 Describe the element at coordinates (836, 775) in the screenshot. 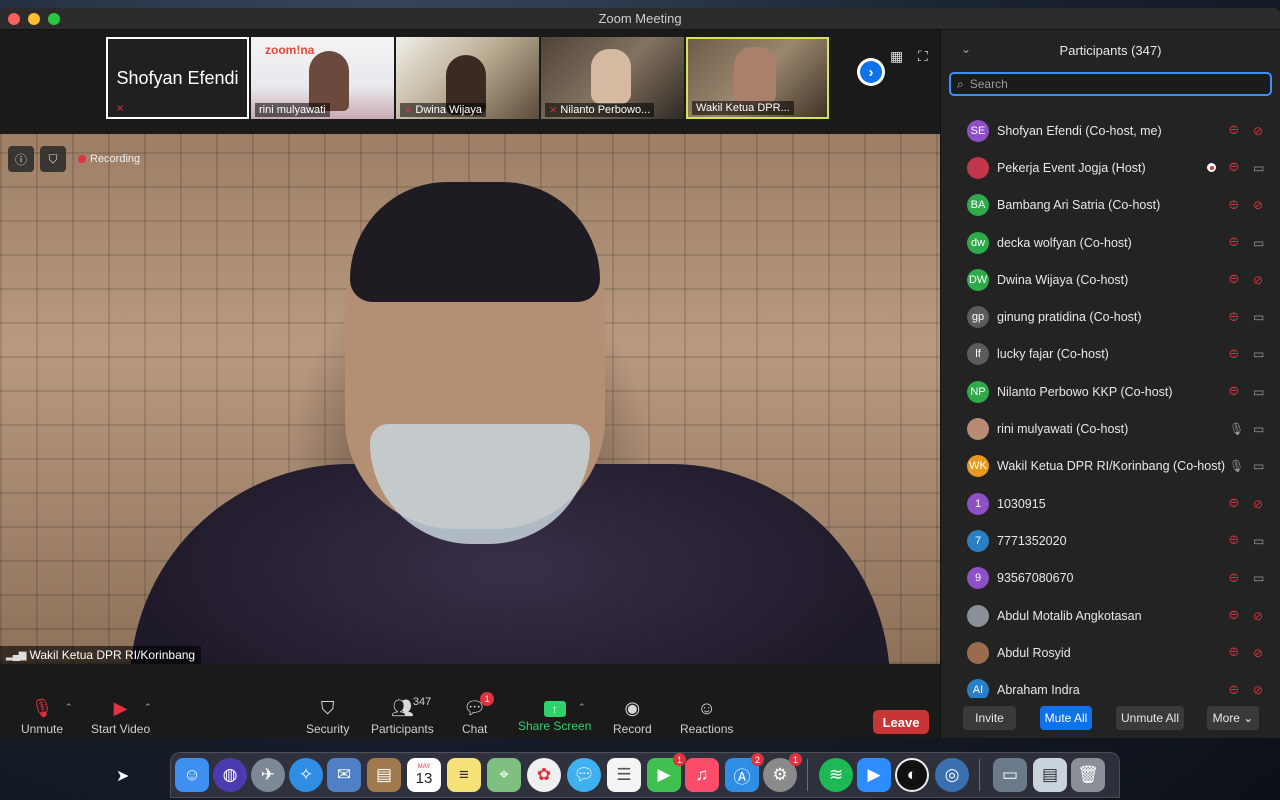

I see `spotify-icon: ≋` at that location.